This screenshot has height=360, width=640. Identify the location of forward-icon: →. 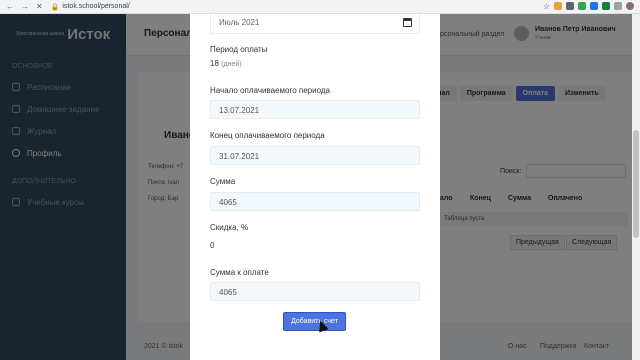
(25, 6).